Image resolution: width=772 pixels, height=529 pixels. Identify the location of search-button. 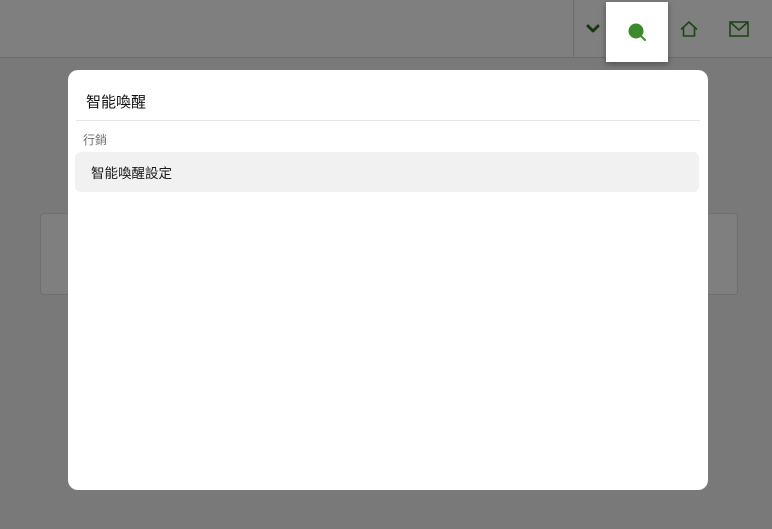
(637, 32).